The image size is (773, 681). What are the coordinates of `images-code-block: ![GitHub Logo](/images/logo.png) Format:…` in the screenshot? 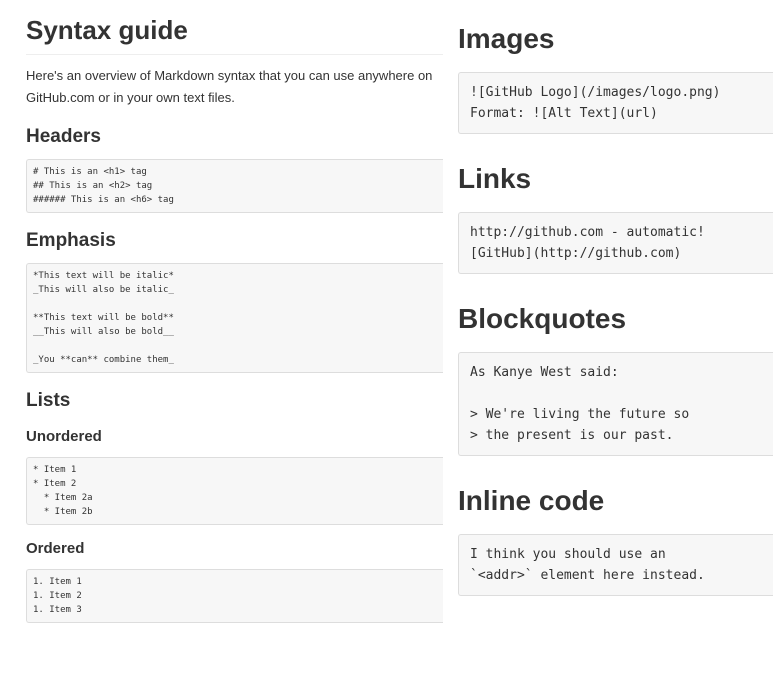 It's located at (615, 103).